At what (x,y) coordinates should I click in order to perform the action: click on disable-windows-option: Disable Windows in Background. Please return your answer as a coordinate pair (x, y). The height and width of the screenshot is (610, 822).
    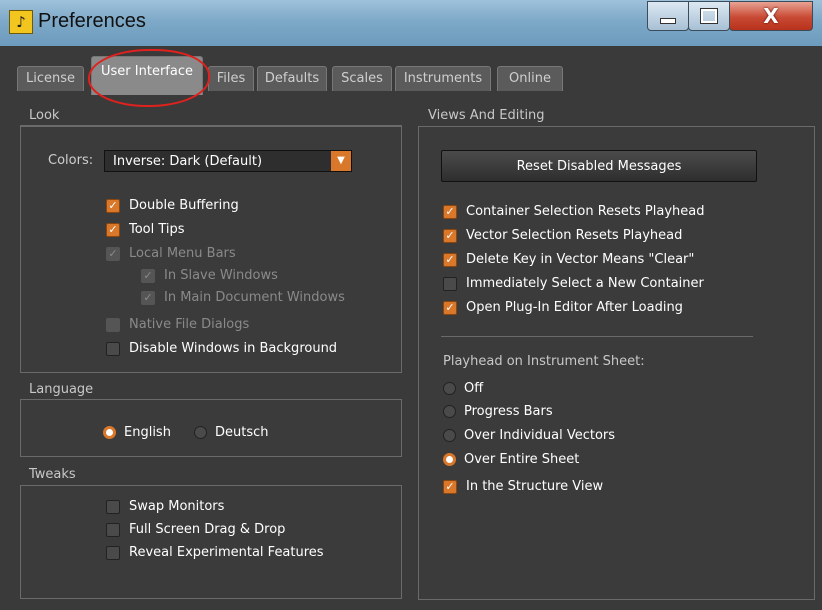
    Looking at the image, I should click on (221, 348).